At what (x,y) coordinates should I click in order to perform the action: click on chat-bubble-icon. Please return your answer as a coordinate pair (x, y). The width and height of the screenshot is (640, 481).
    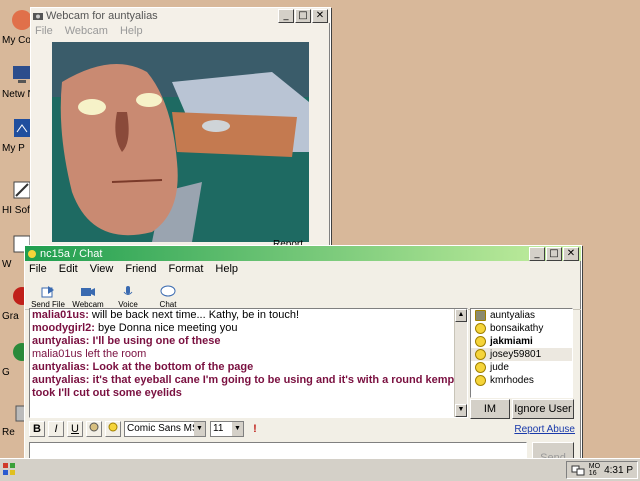
    Looking at the image, I should click on (168, 291).